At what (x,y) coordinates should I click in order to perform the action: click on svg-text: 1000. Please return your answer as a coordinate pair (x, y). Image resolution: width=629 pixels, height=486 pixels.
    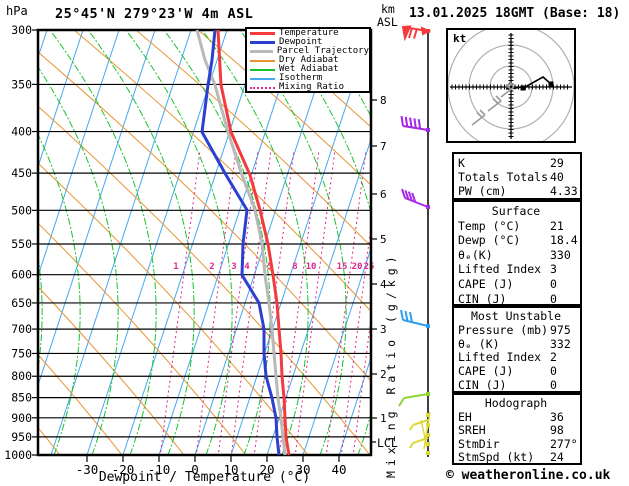
    Looking at the image, I should click on (18, 455).